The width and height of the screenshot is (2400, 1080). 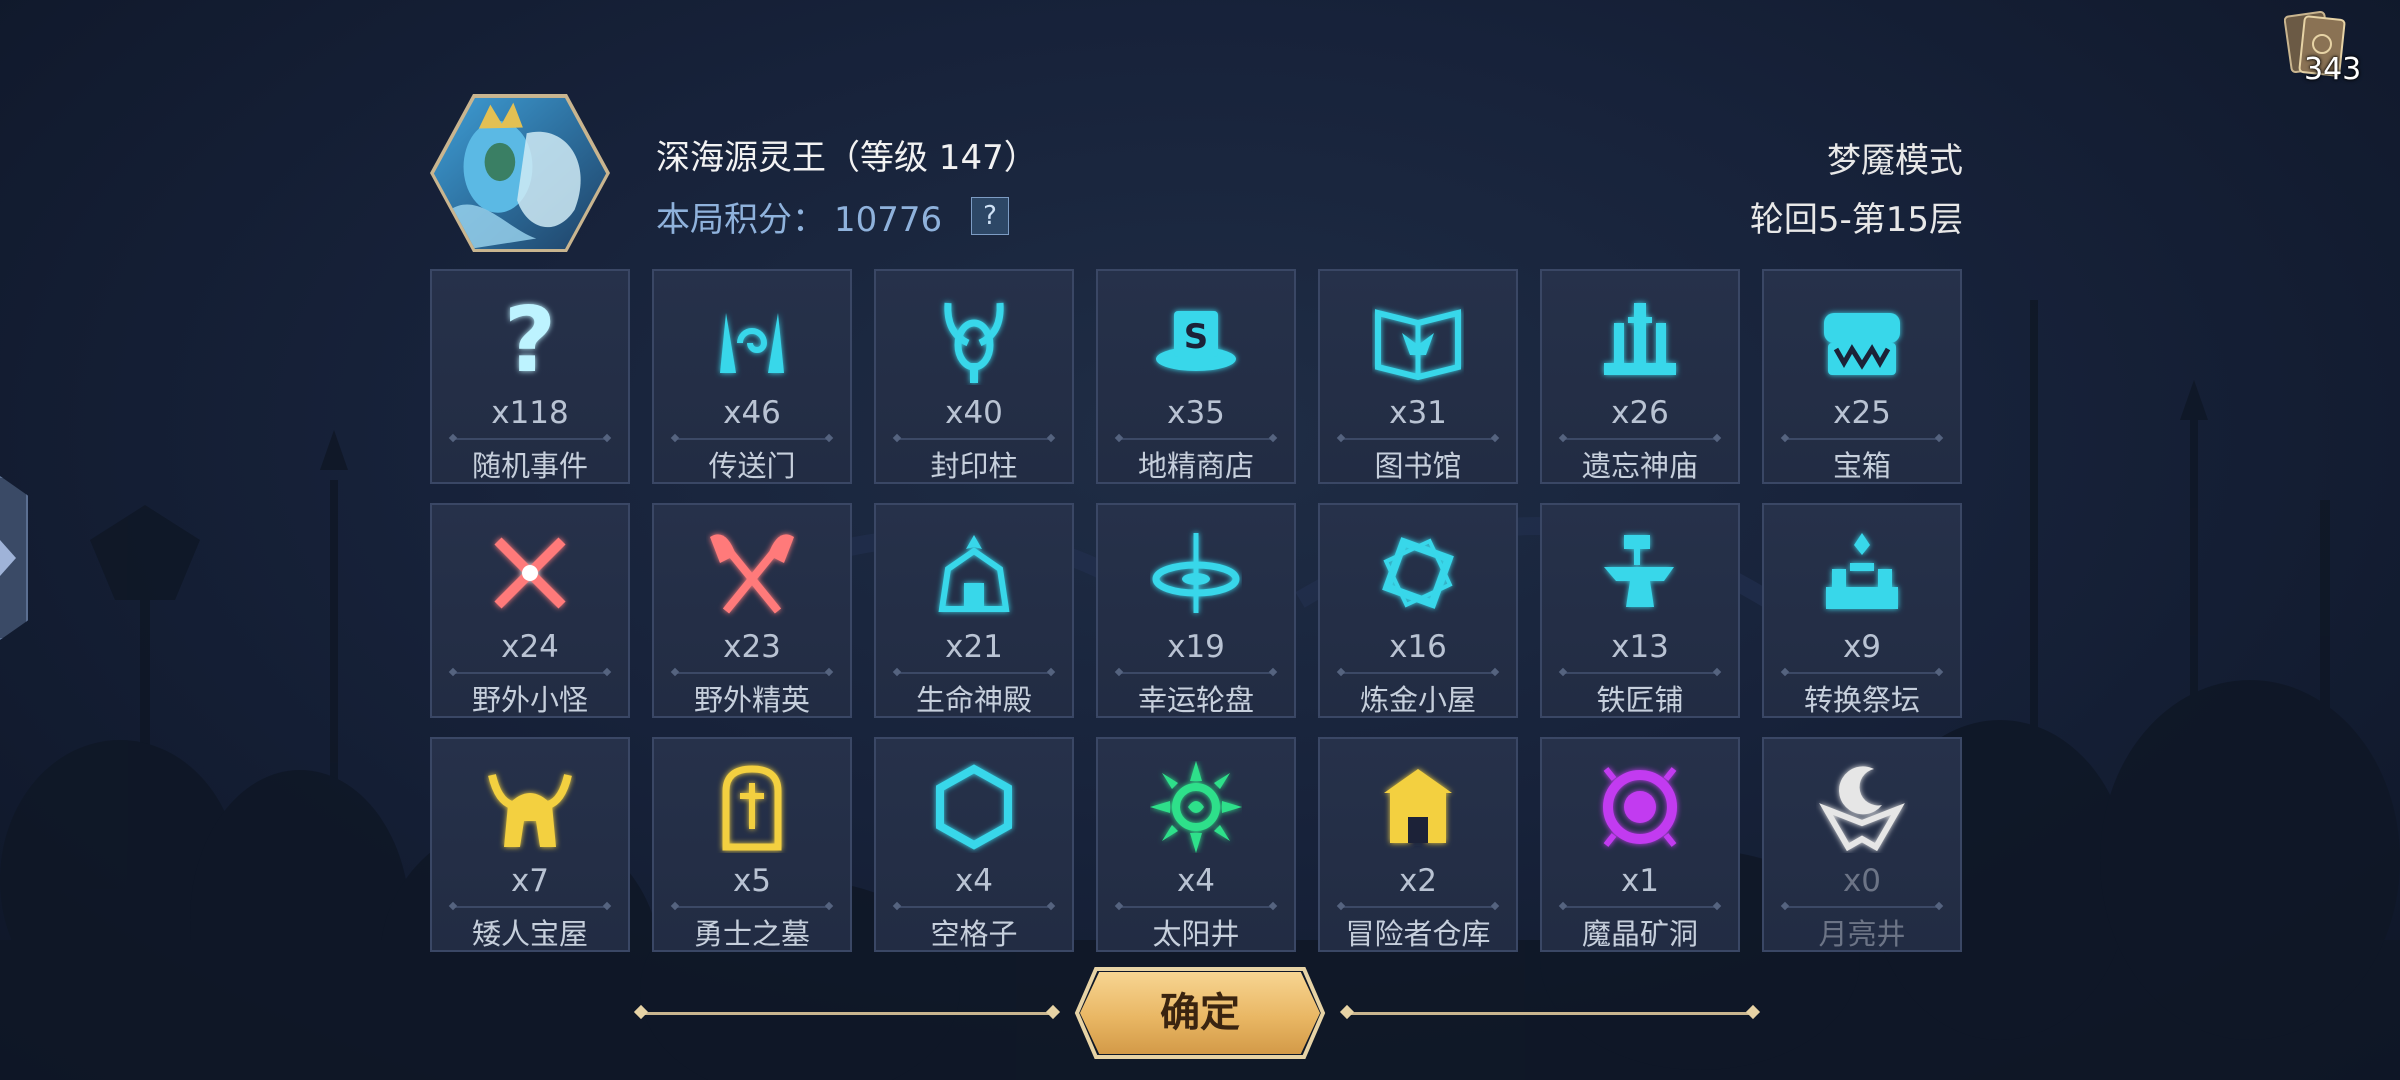 What do you see at coordinates (752, 376) in the screenshot?
I see `event-tile: x46 传送门` at bounding box center [752, 376].